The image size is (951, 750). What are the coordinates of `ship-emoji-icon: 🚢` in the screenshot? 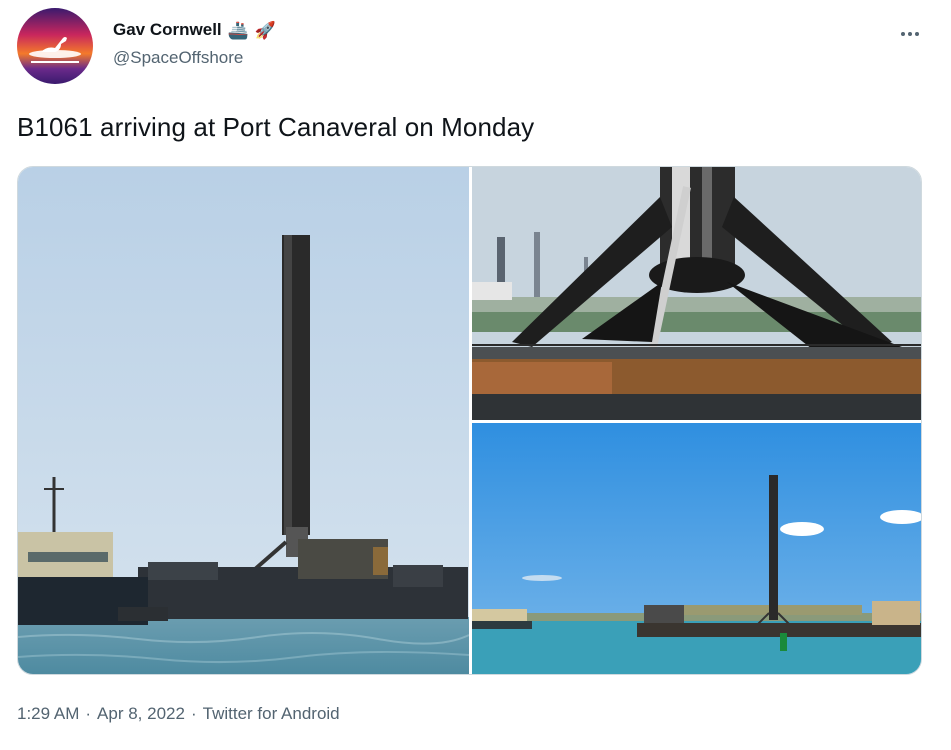 It's located at (238, 30).